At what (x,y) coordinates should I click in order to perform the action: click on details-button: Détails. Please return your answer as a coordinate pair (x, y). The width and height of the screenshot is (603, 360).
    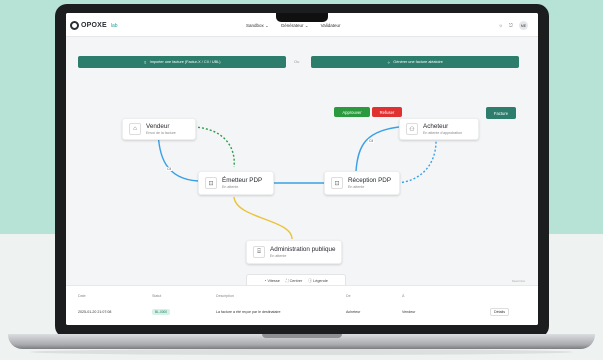
    Looking at the image, I should click on (499, 312).